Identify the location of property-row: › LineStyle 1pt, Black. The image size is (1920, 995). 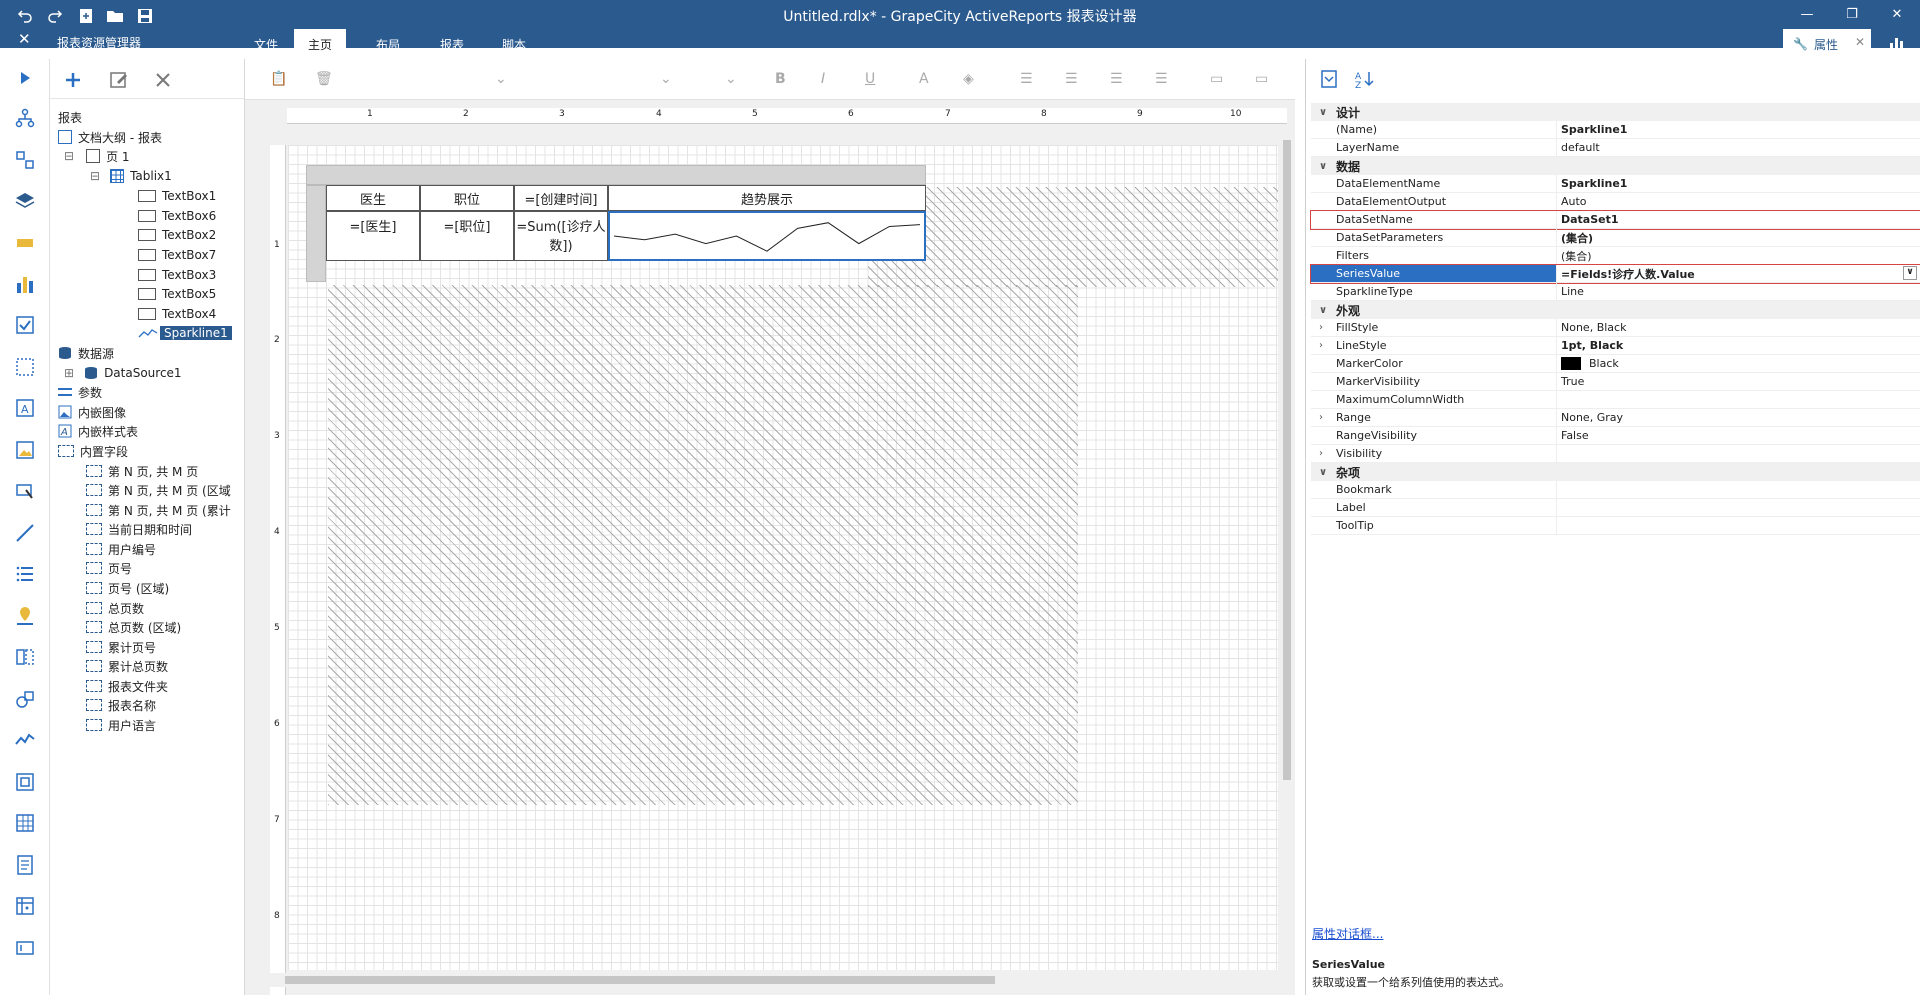
(1615, 346).